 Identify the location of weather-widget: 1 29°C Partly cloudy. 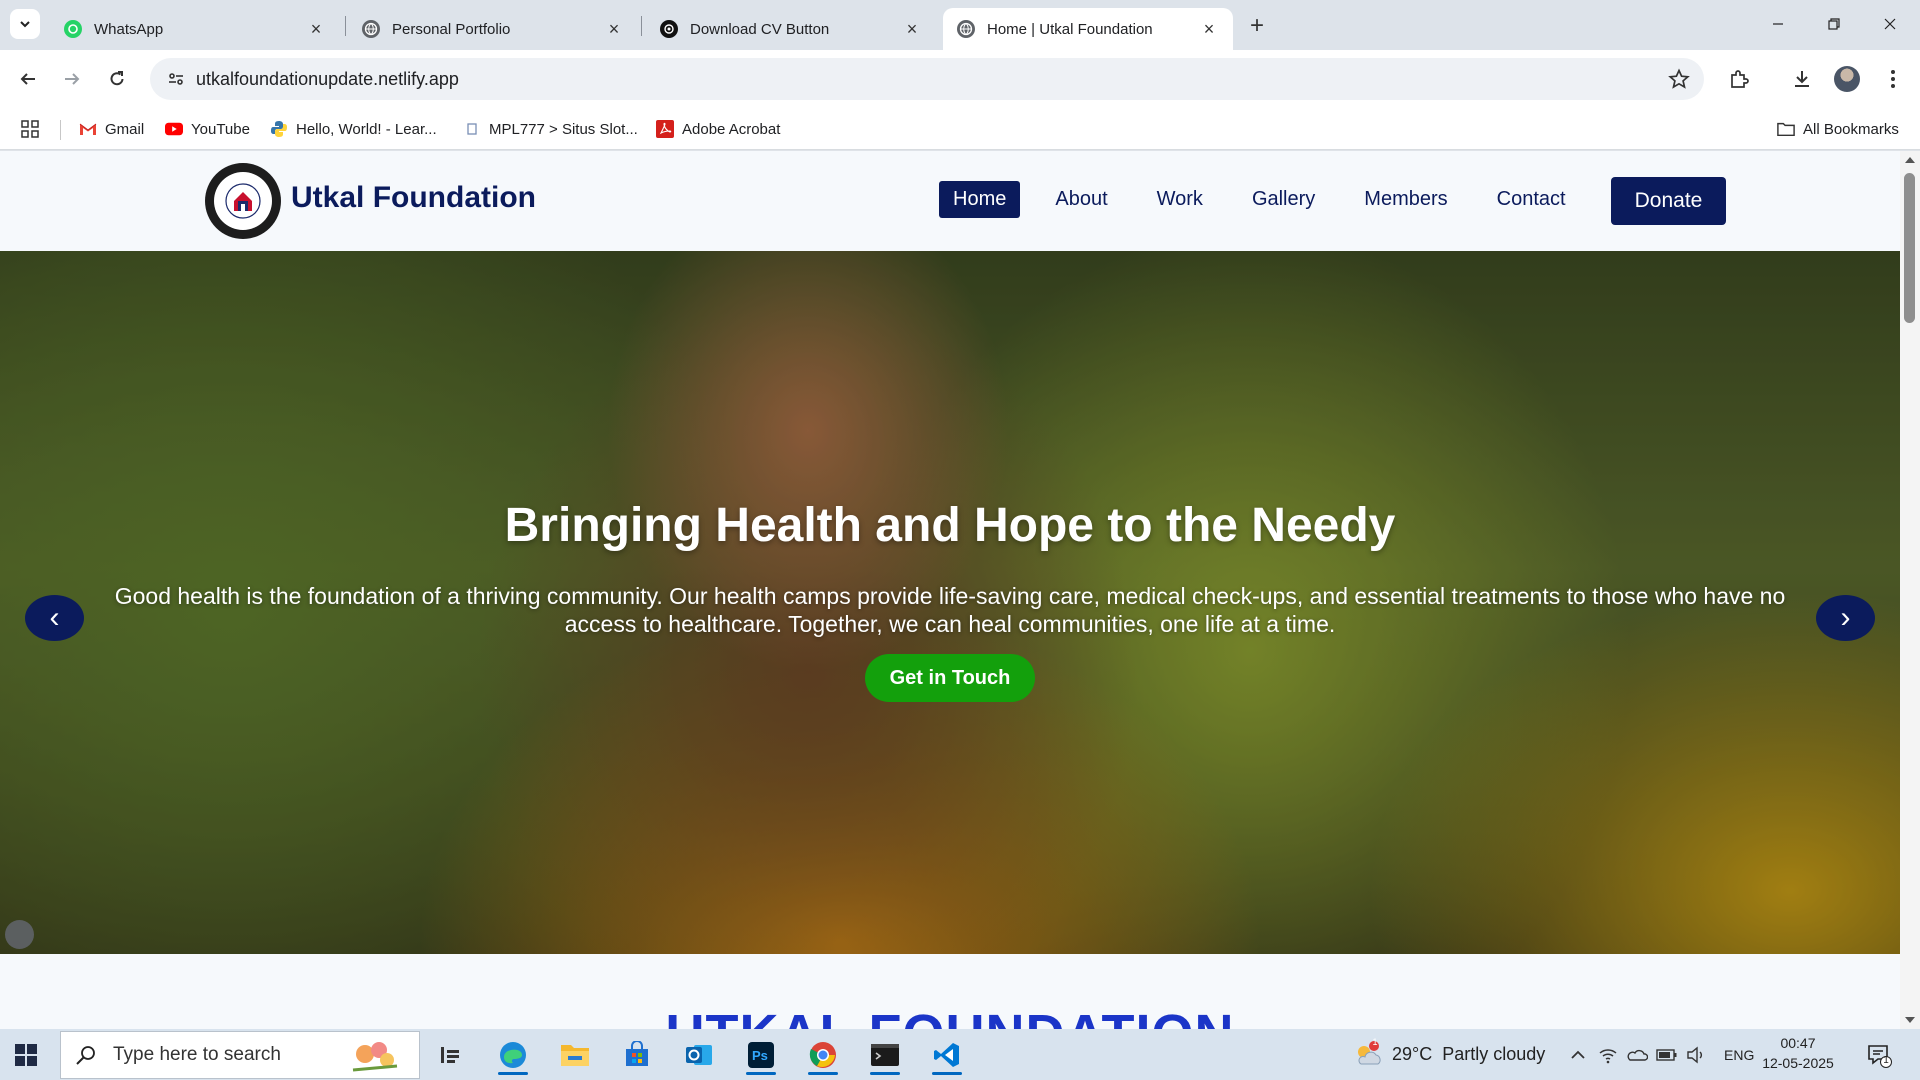
(1448, 1054).